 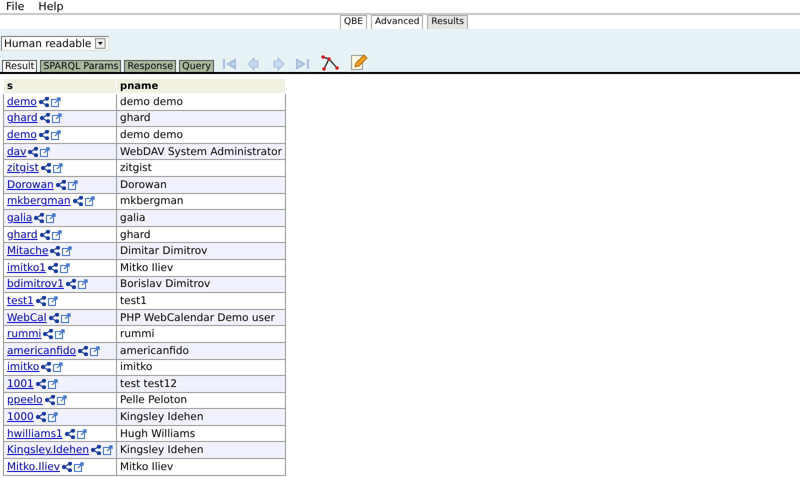 What do you see at coordinates (196, 66) in the screenshot?
I see `tab: Query` at bounding box center [196, 66].